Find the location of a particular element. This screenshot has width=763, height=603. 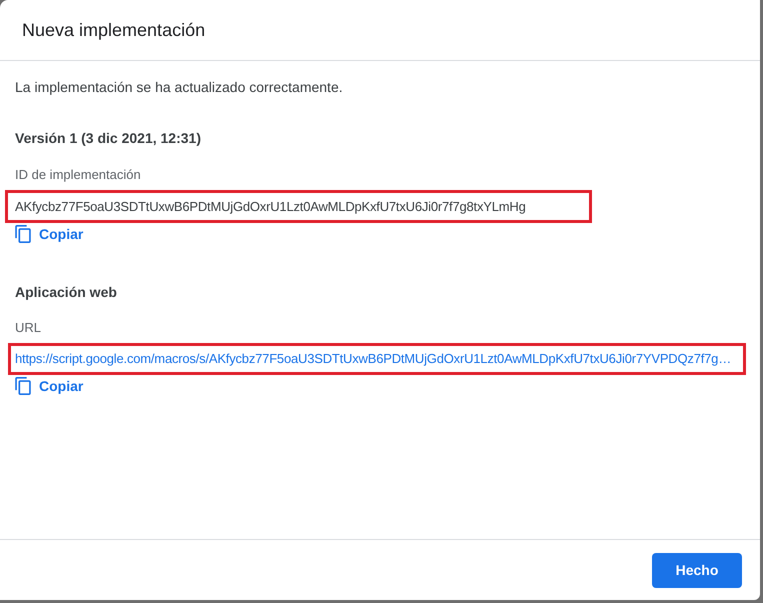

section-heading: Versión 1 (3 dic 2021, 12:31) is located at coordinates (108, 138).